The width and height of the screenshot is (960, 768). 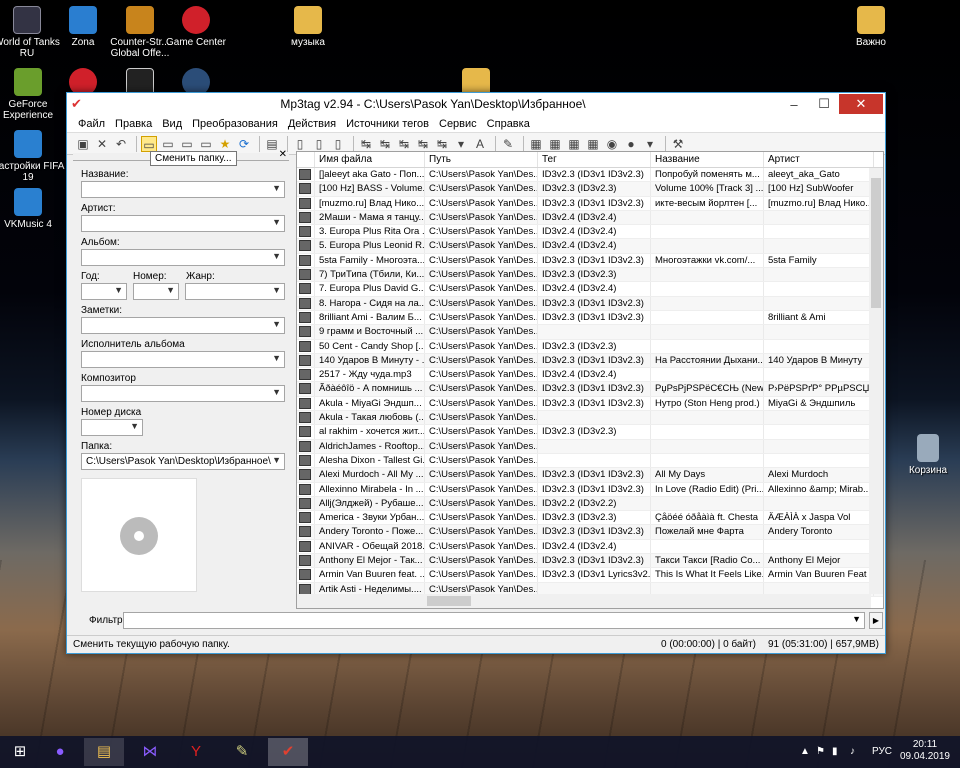 I want to click on cover-art, so click(x=139, y=535).